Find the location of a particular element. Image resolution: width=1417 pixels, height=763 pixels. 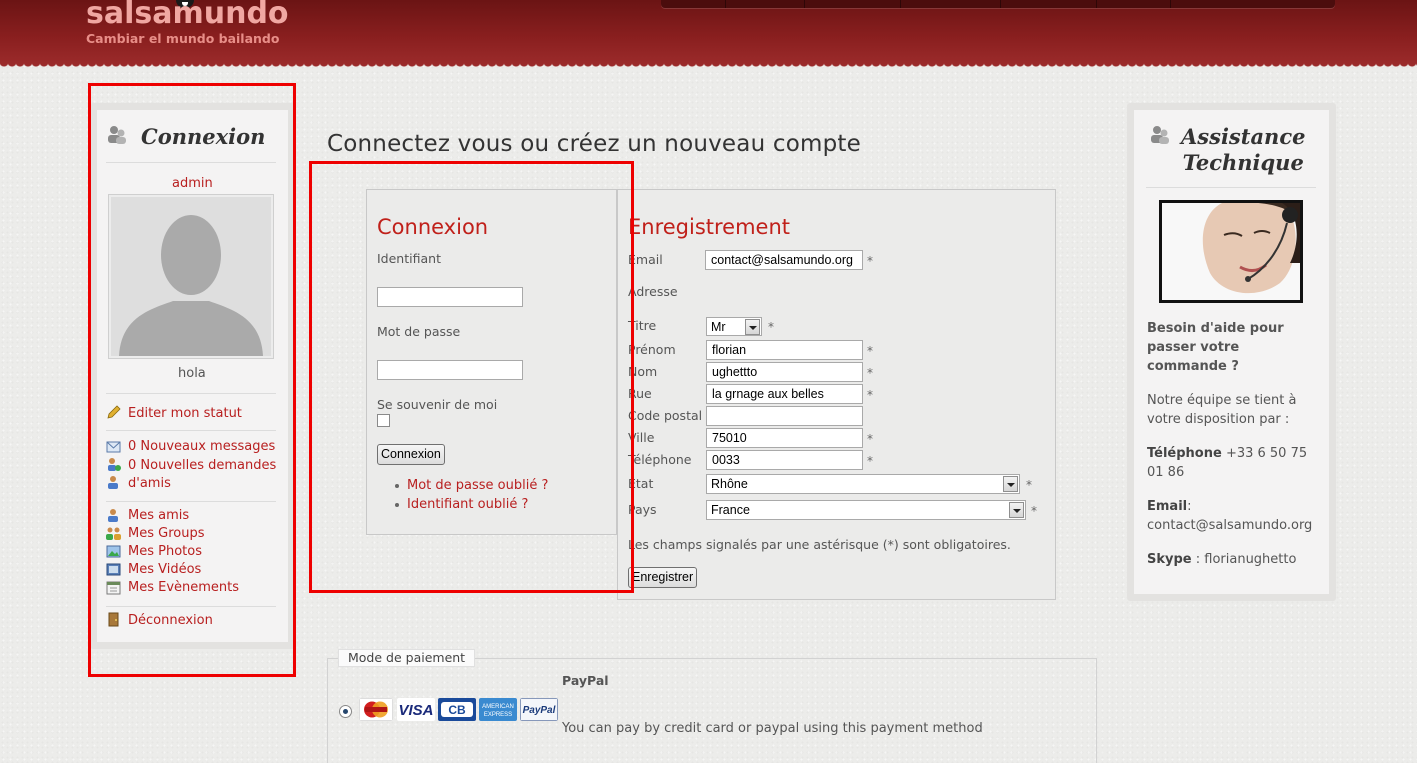

support-title: Assistance Technique is located at coordinates (1243, 150).